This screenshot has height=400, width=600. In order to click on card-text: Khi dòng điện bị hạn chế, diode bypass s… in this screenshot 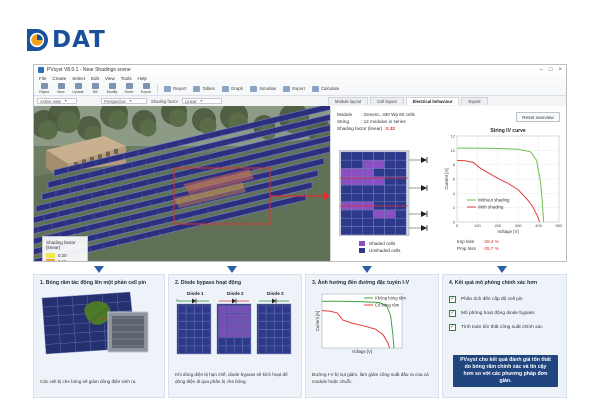, I will do `click(231, 378)`.